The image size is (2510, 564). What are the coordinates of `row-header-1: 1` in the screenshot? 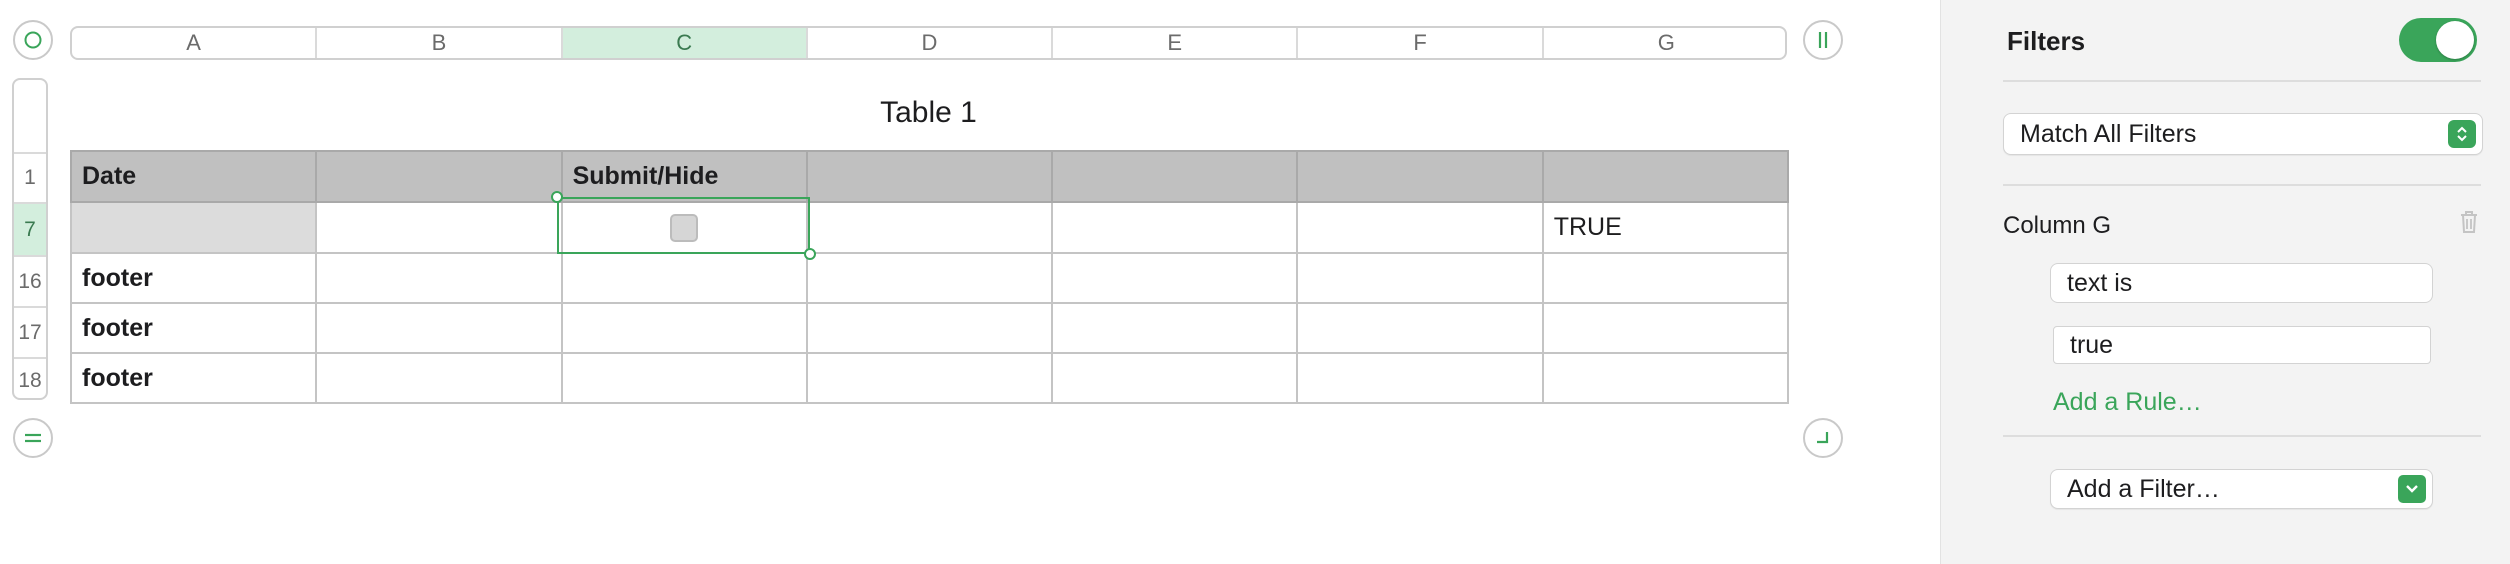 It's located at (30, 177).